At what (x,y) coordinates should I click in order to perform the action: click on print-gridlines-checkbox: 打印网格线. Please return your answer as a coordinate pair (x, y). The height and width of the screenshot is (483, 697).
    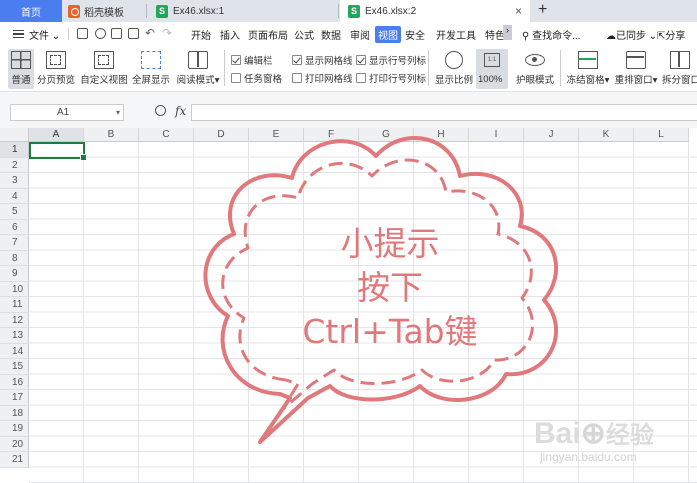
    Looking at the image, I should click on (322, 78).